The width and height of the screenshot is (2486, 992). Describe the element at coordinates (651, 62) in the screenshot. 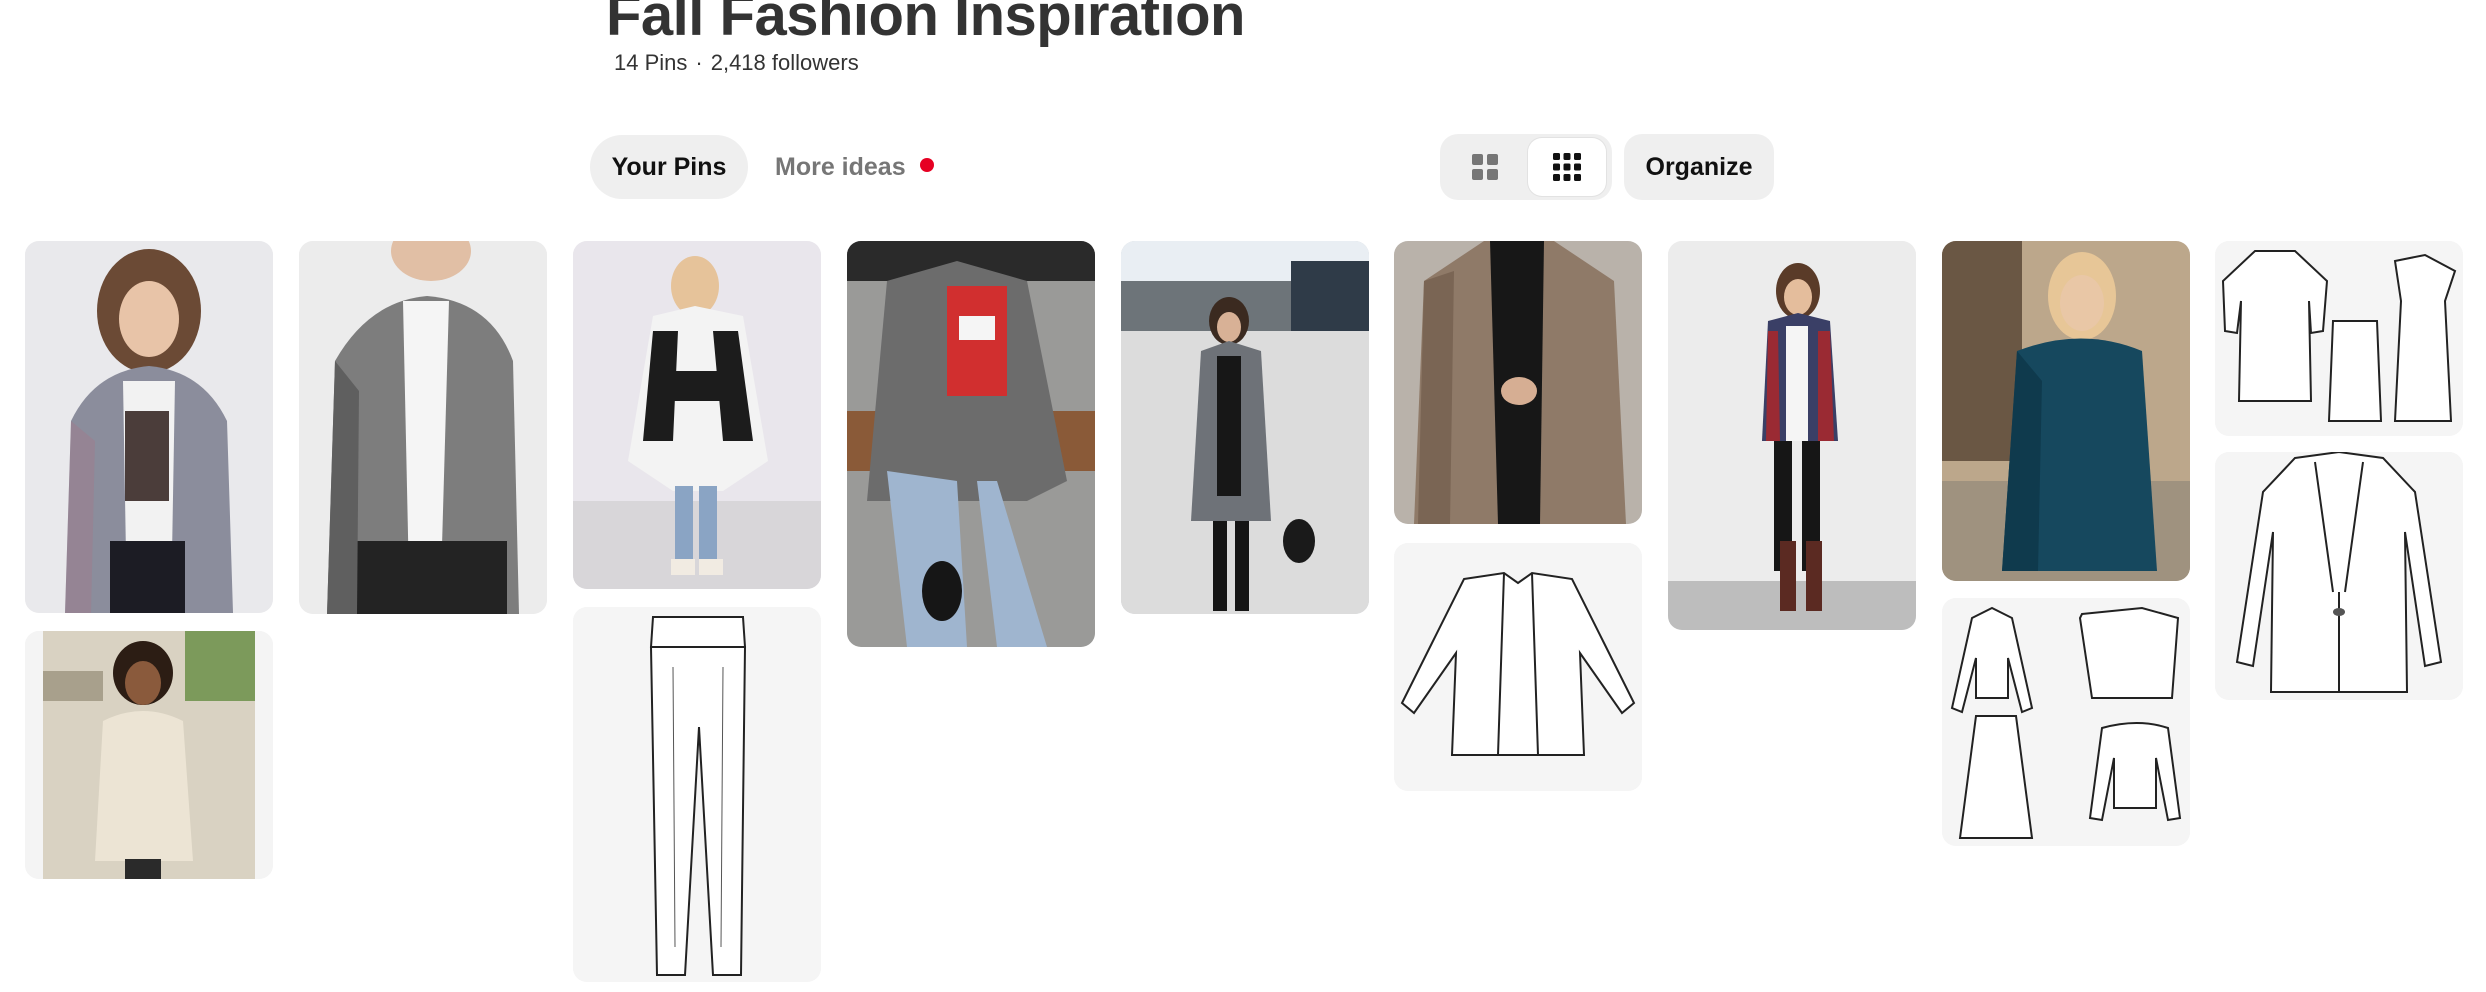

I see `pin-count: 14 Pins` at that location.